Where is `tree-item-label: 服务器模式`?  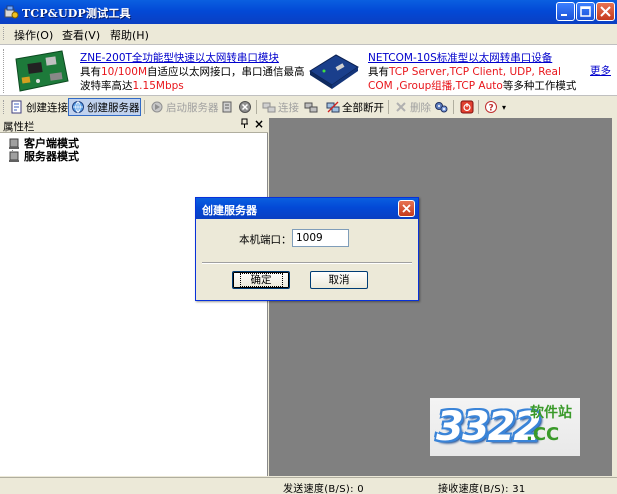 tree-item-label: 服务器模式 is located at coordinates (51, 156).